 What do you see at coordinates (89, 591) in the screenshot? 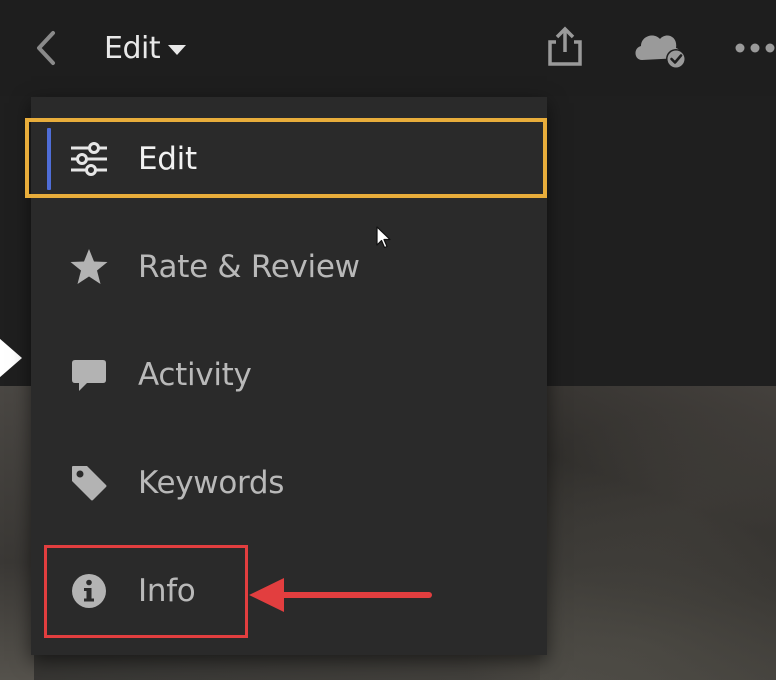
I see `info-icon` at bounding box center [89, 591].